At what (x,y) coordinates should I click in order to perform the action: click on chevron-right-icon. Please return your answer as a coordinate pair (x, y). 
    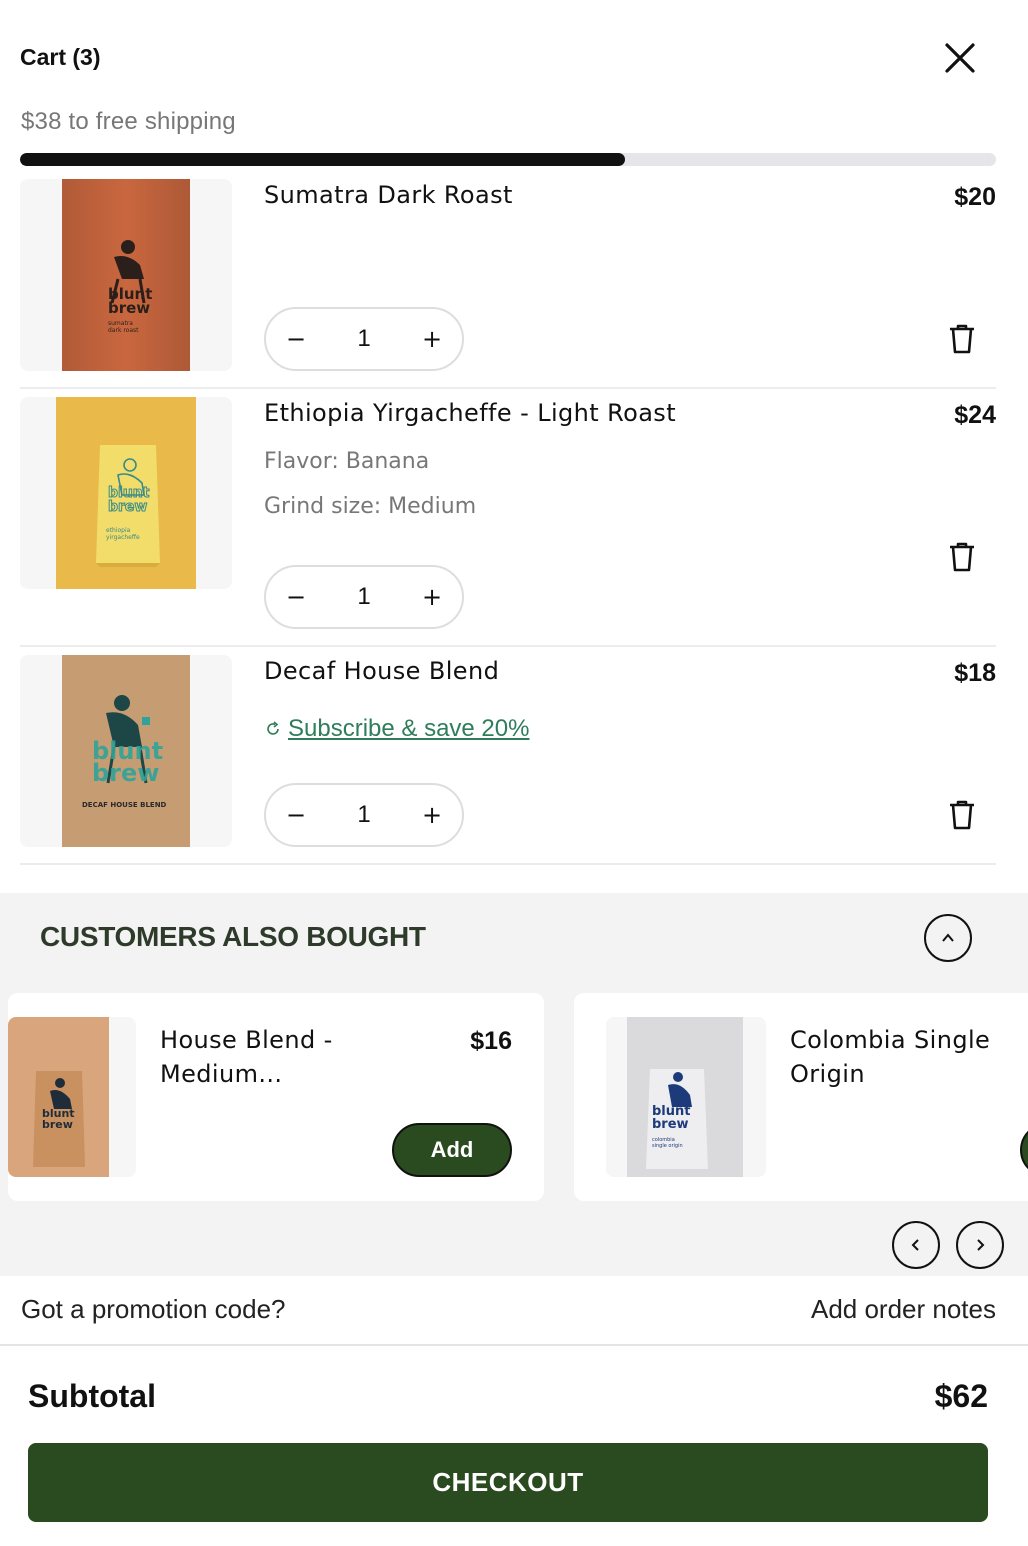
    Looking at the image, I should click on (981, 1245).